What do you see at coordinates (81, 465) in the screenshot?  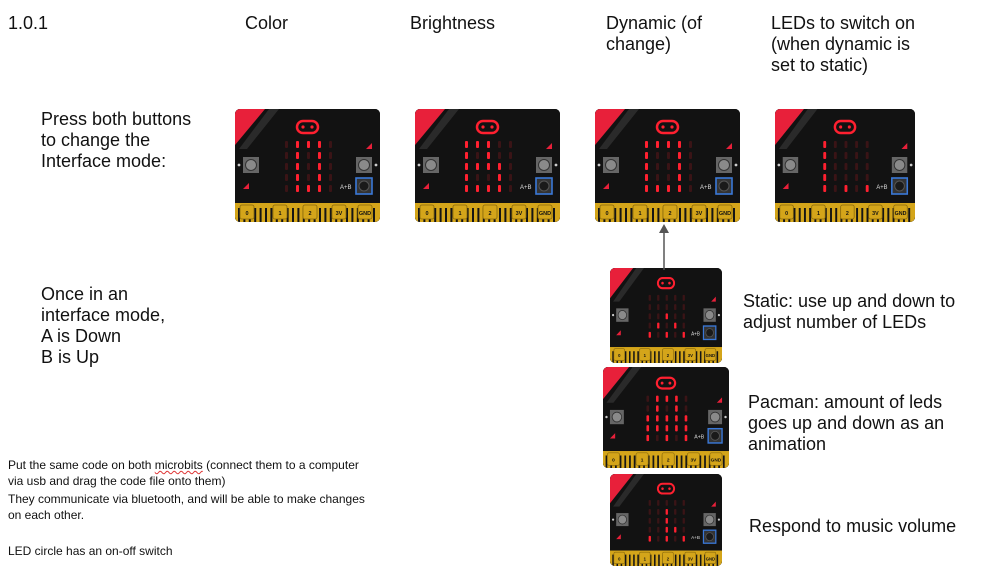 I see `note-code-pre: Put the same code on both` at bounding box center [81, 465].